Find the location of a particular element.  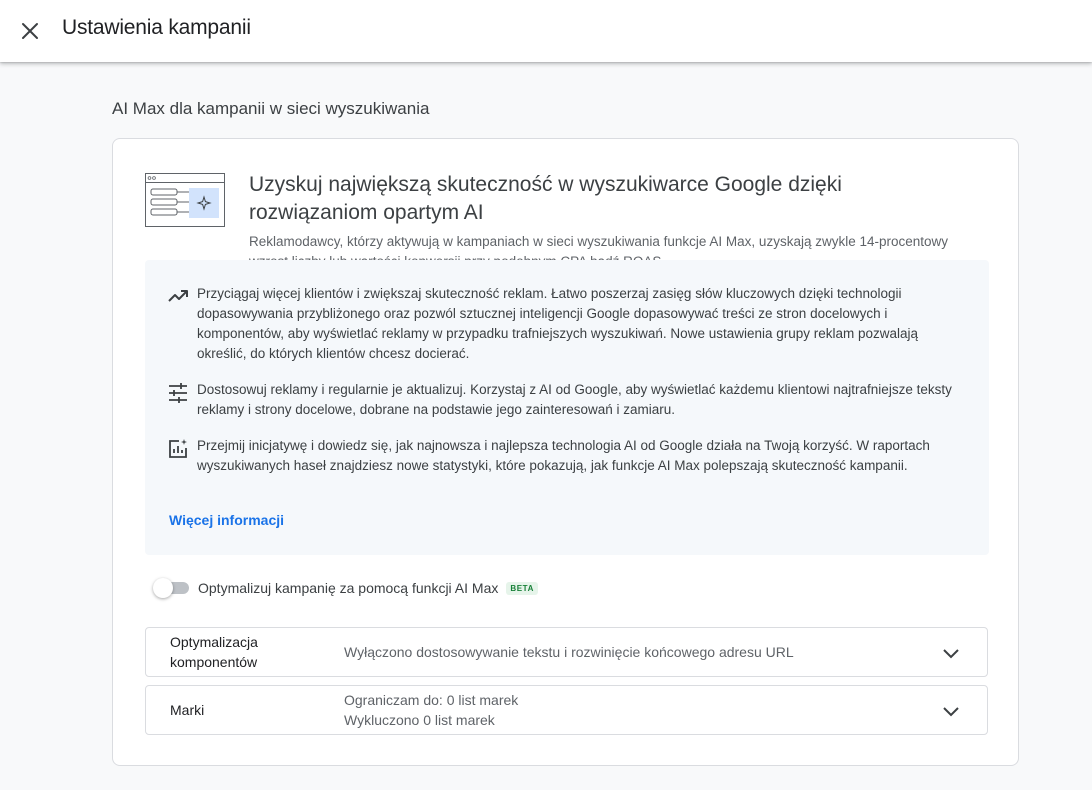

trending-up-icon is located at coordinates (178, 296).